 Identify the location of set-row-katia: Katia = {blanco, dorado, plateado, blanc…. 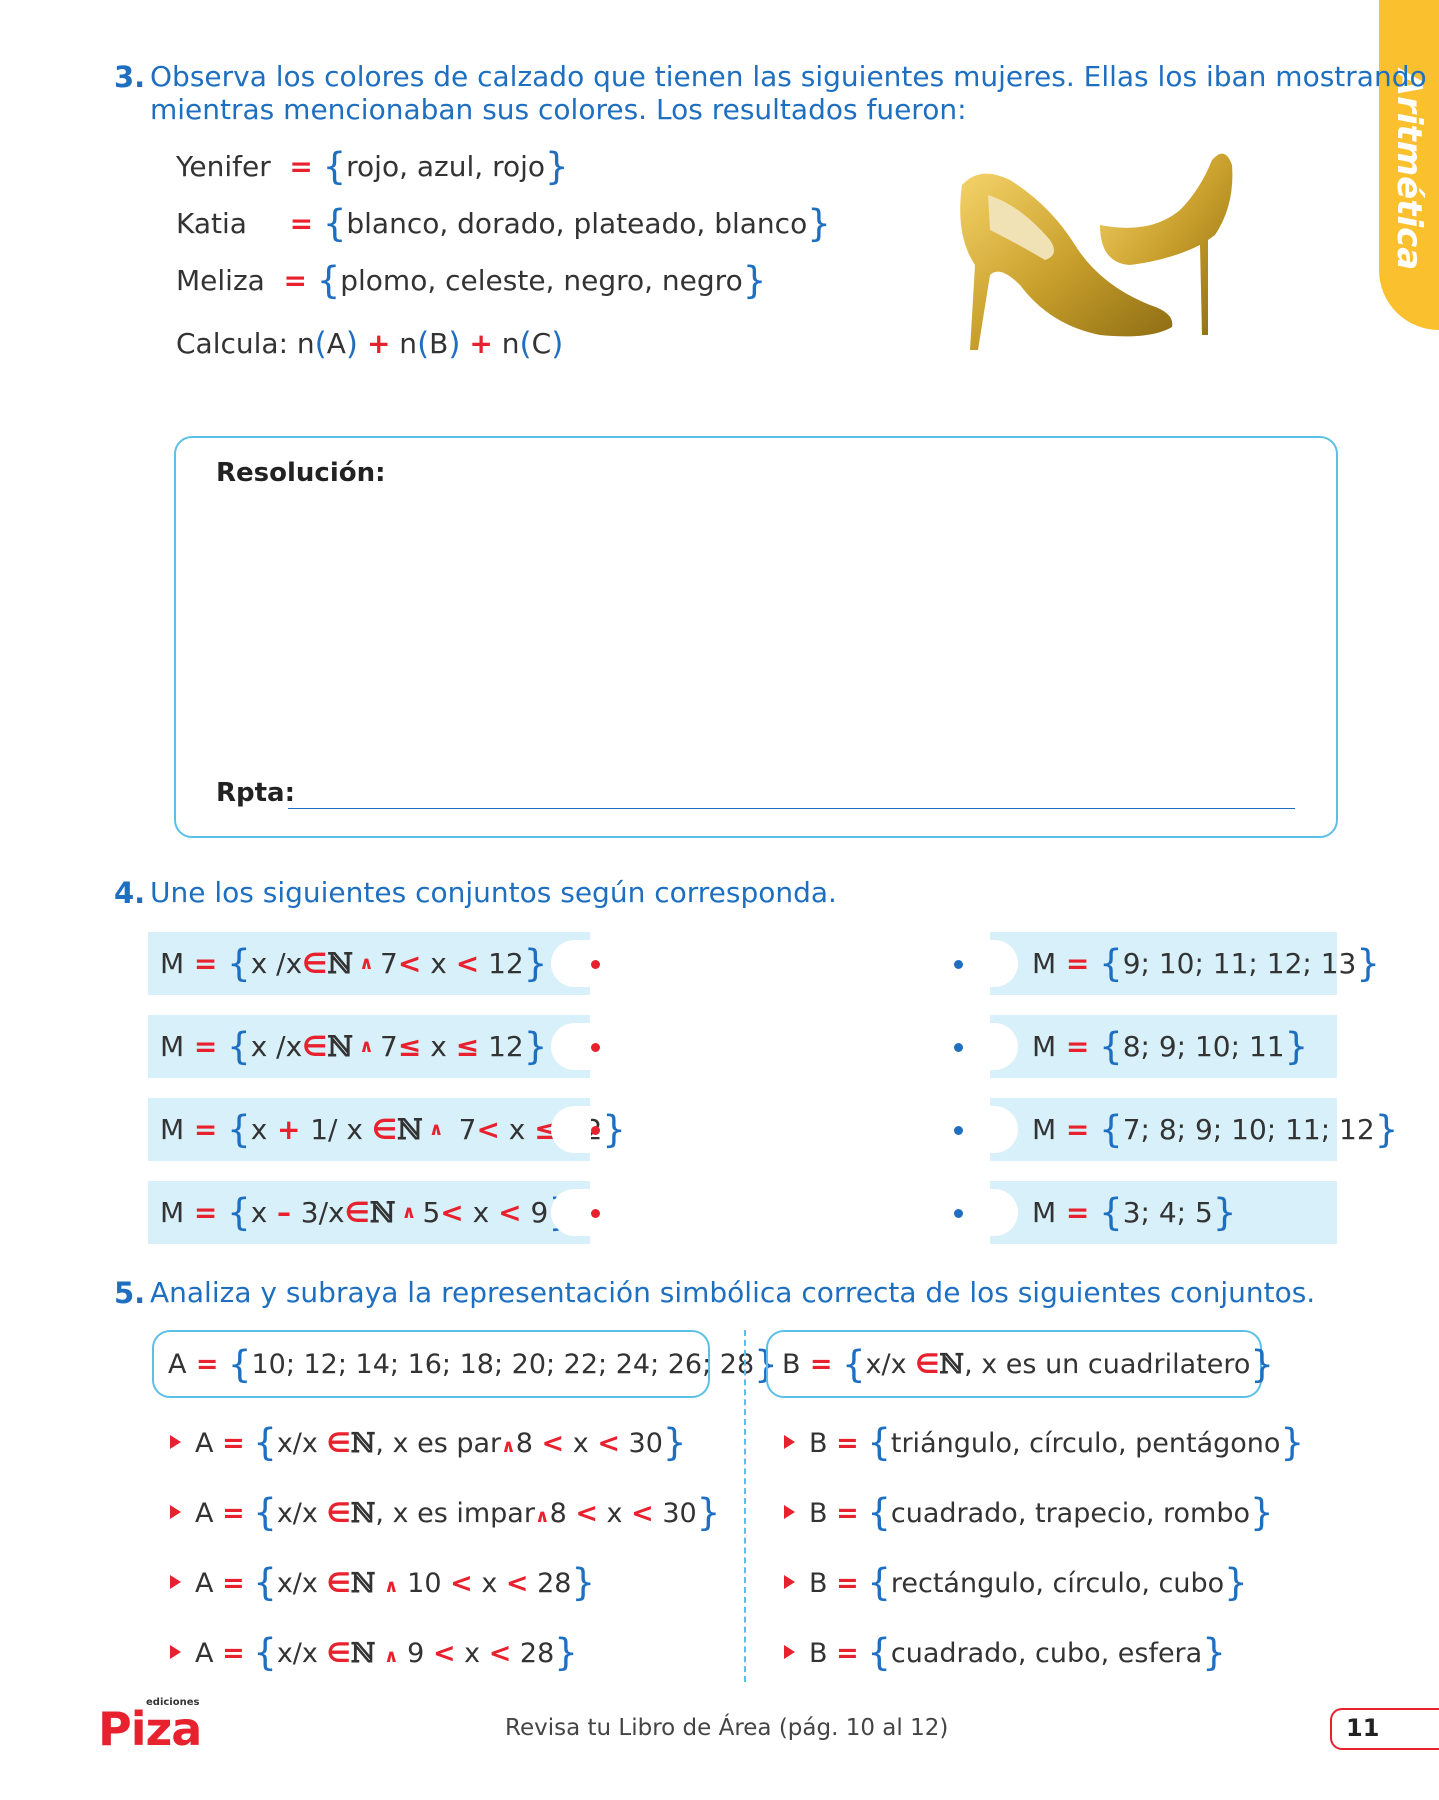
(503, 223).